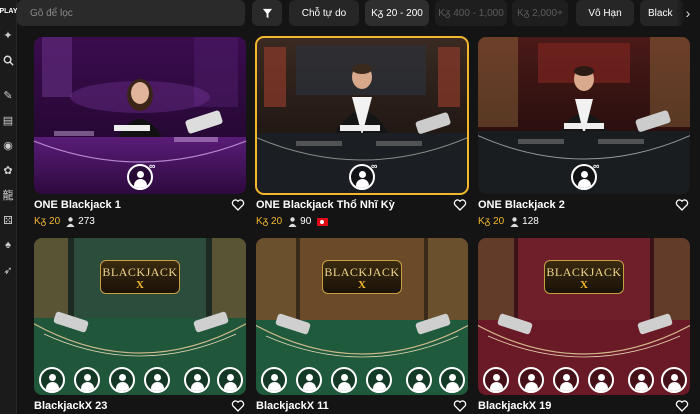 This screenshot has width=700, height=414. What do you see at coordinates (540, 13) in the screenshot?
I see `chip-limit-2000-plus: Kᵹ 2,000+` at bounding box center [540, 13].